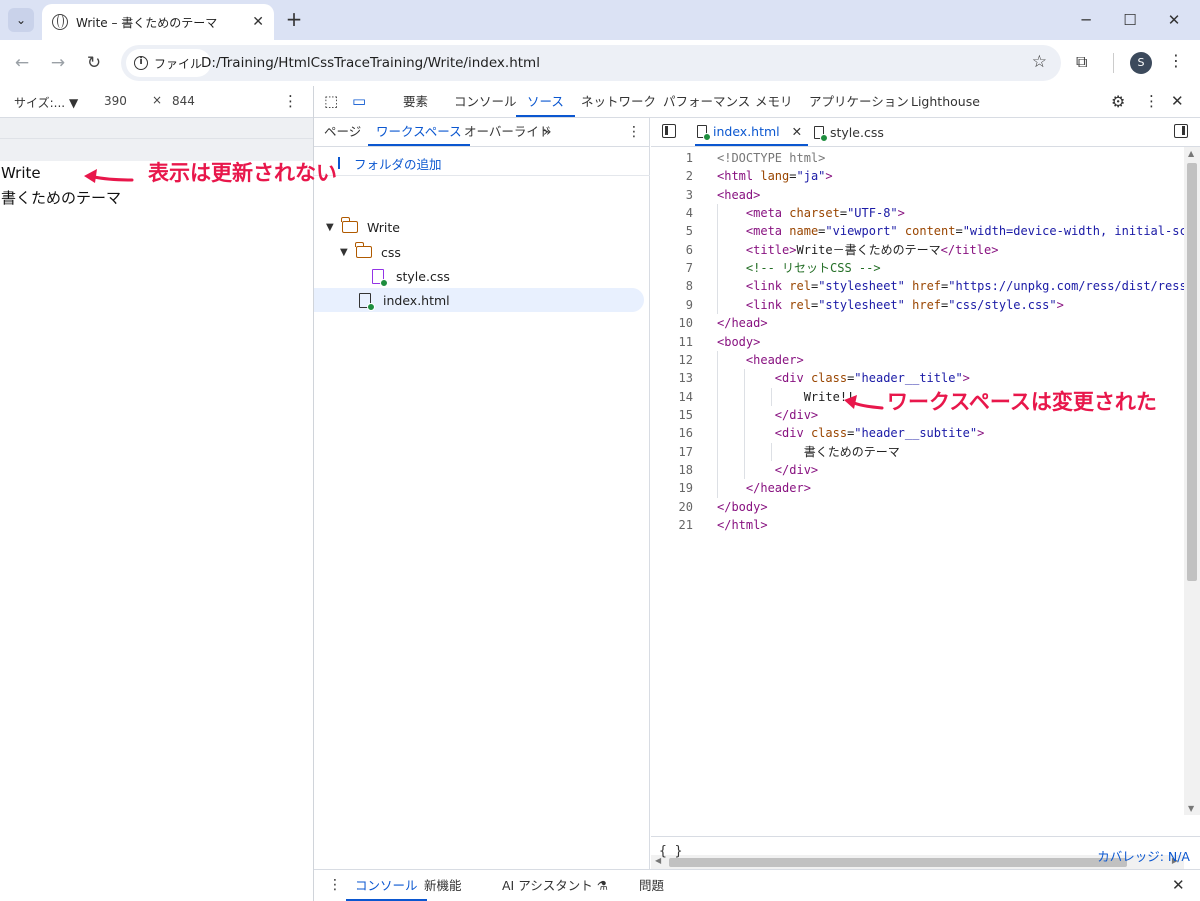 This screenshot has height=901, width=1200. Describe the element at coordinates (183, 101) in the screenshot. I see `device-height-input: 844` at that location.